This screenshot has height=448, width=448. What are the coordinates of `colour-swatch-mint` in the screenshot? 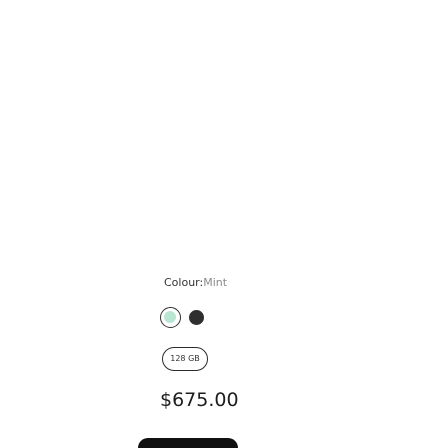 It's located at (170, 317).